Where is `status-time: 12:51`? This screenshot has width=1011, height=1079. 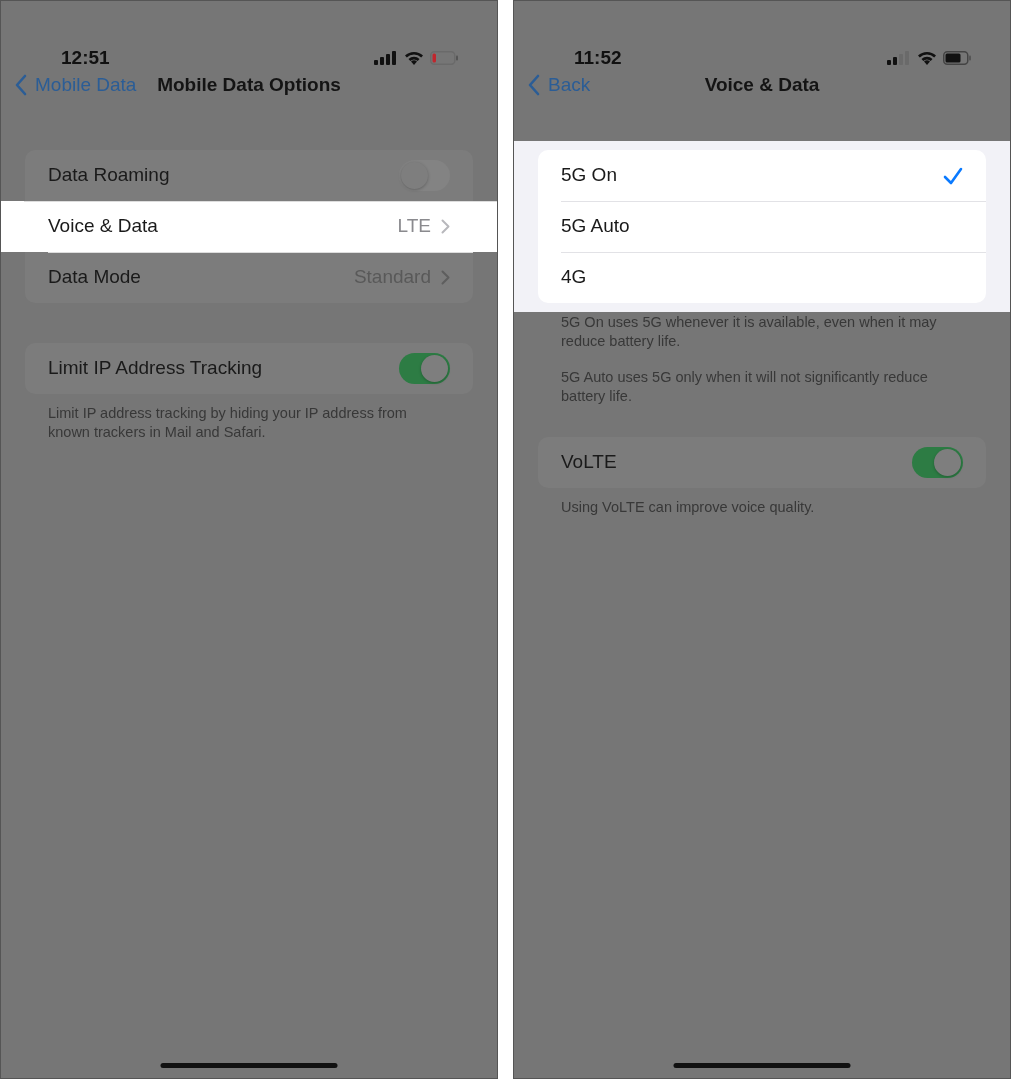 status-time: 12:51 is located at coordinates (85, 58).